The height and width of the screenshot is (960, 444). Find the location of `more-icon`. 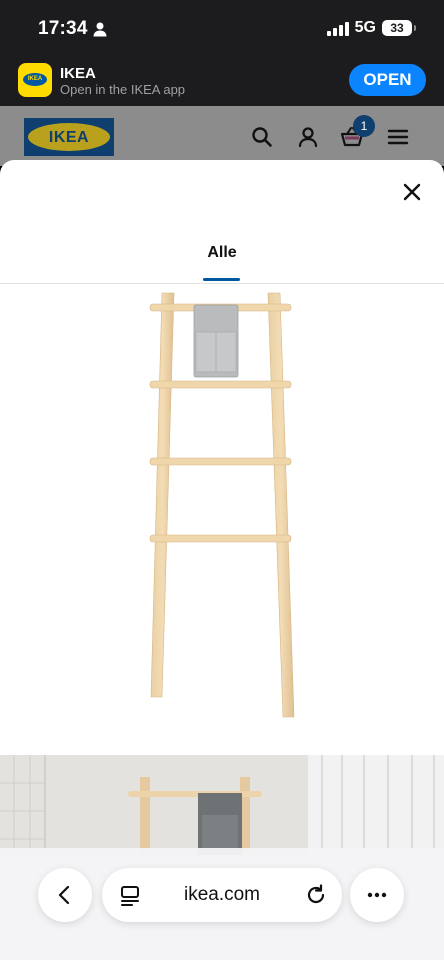

more-icon is located at coordinates (377, 895).